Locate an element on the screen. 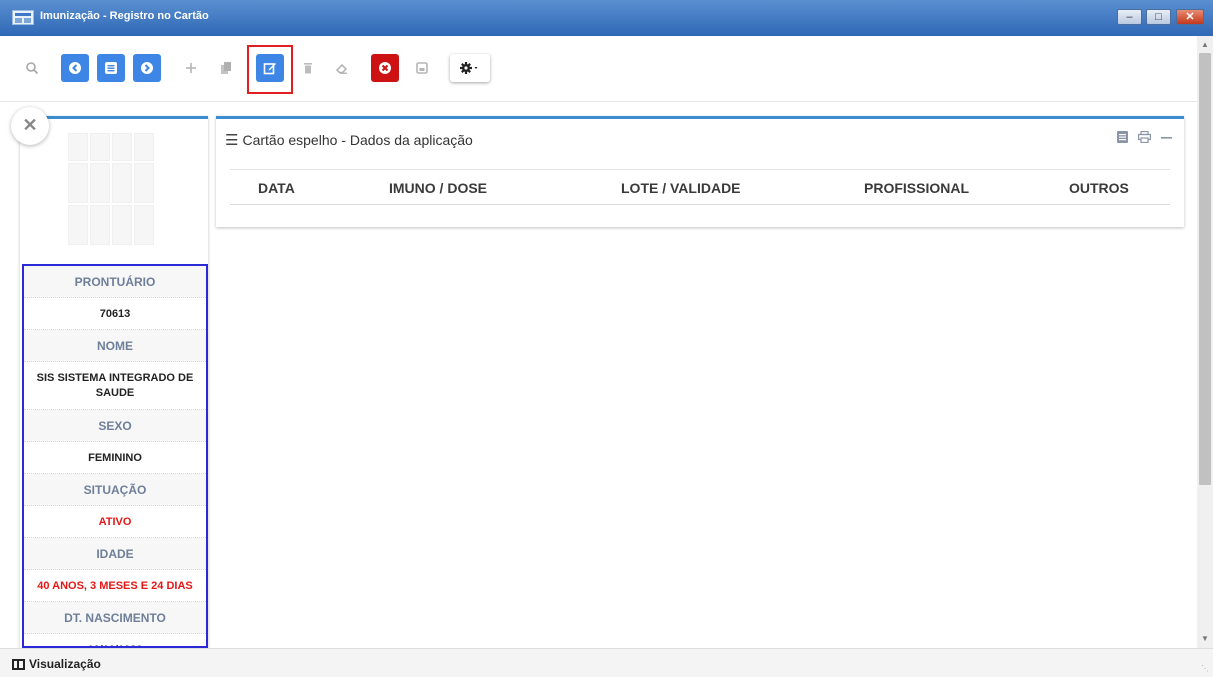  maximize-window-button: □ is located at coordinates (1158, 17).